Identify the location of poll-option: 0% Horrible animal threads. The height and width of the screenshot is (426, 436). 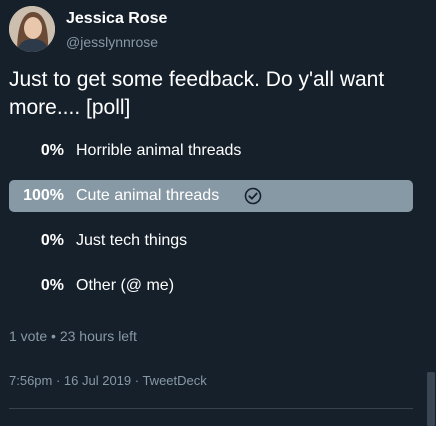
(211, 151).